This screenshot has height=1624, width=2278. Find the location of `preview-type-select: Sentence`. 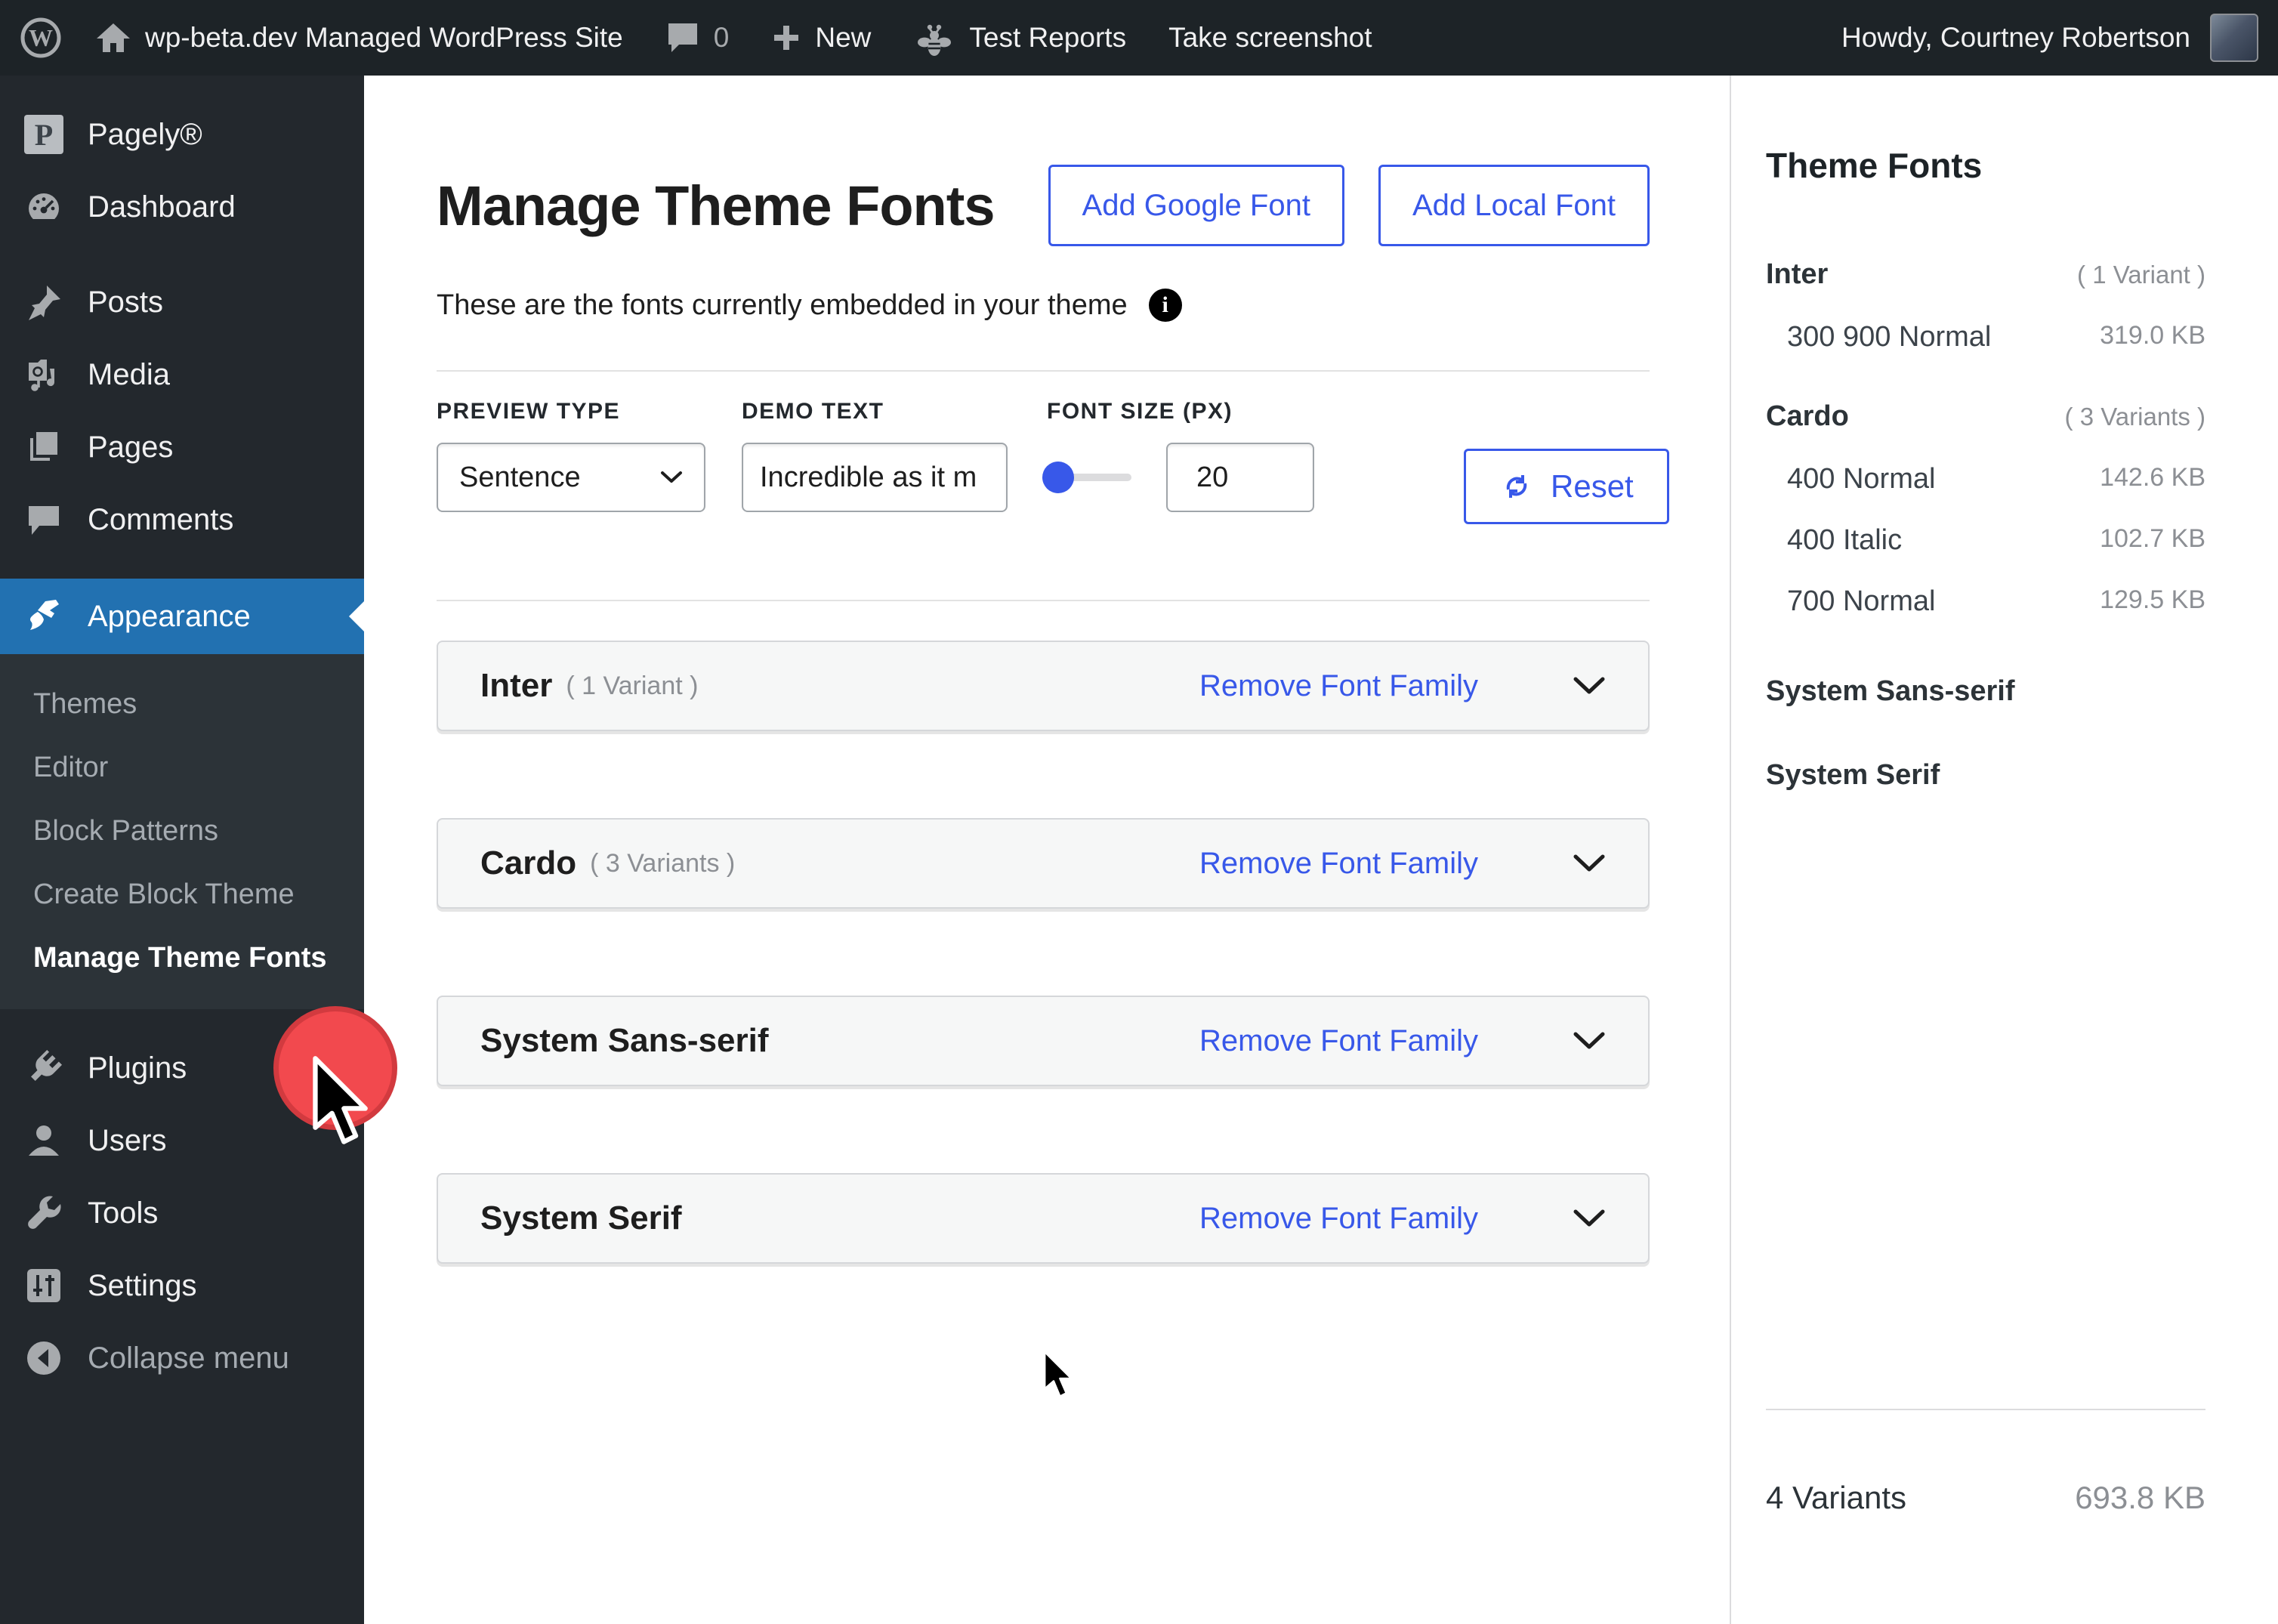

preview-type-select: Sentence is located at coordinates (571, 477).